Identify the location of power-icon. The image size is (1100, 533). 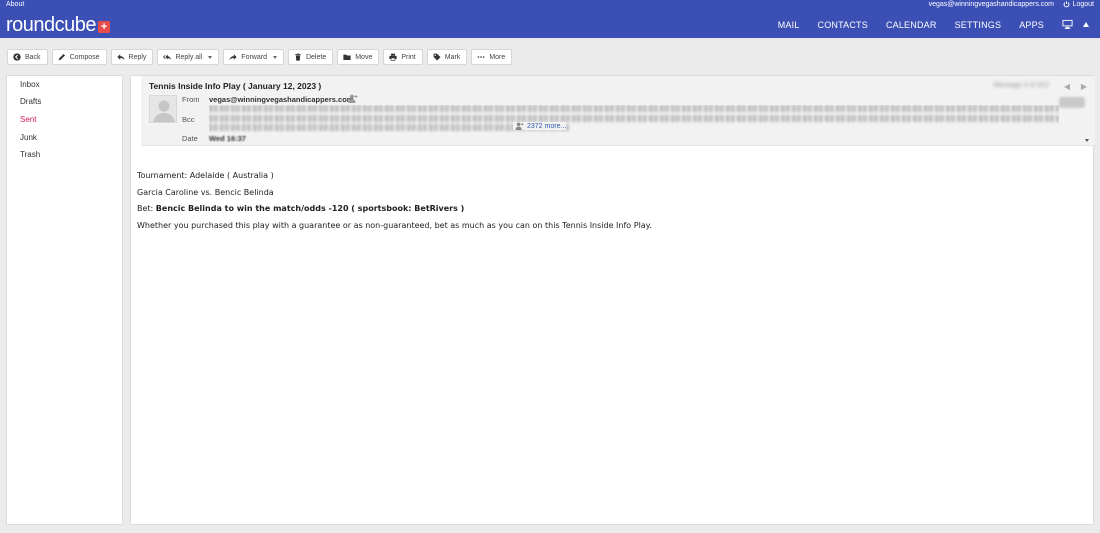
(1066, 4).